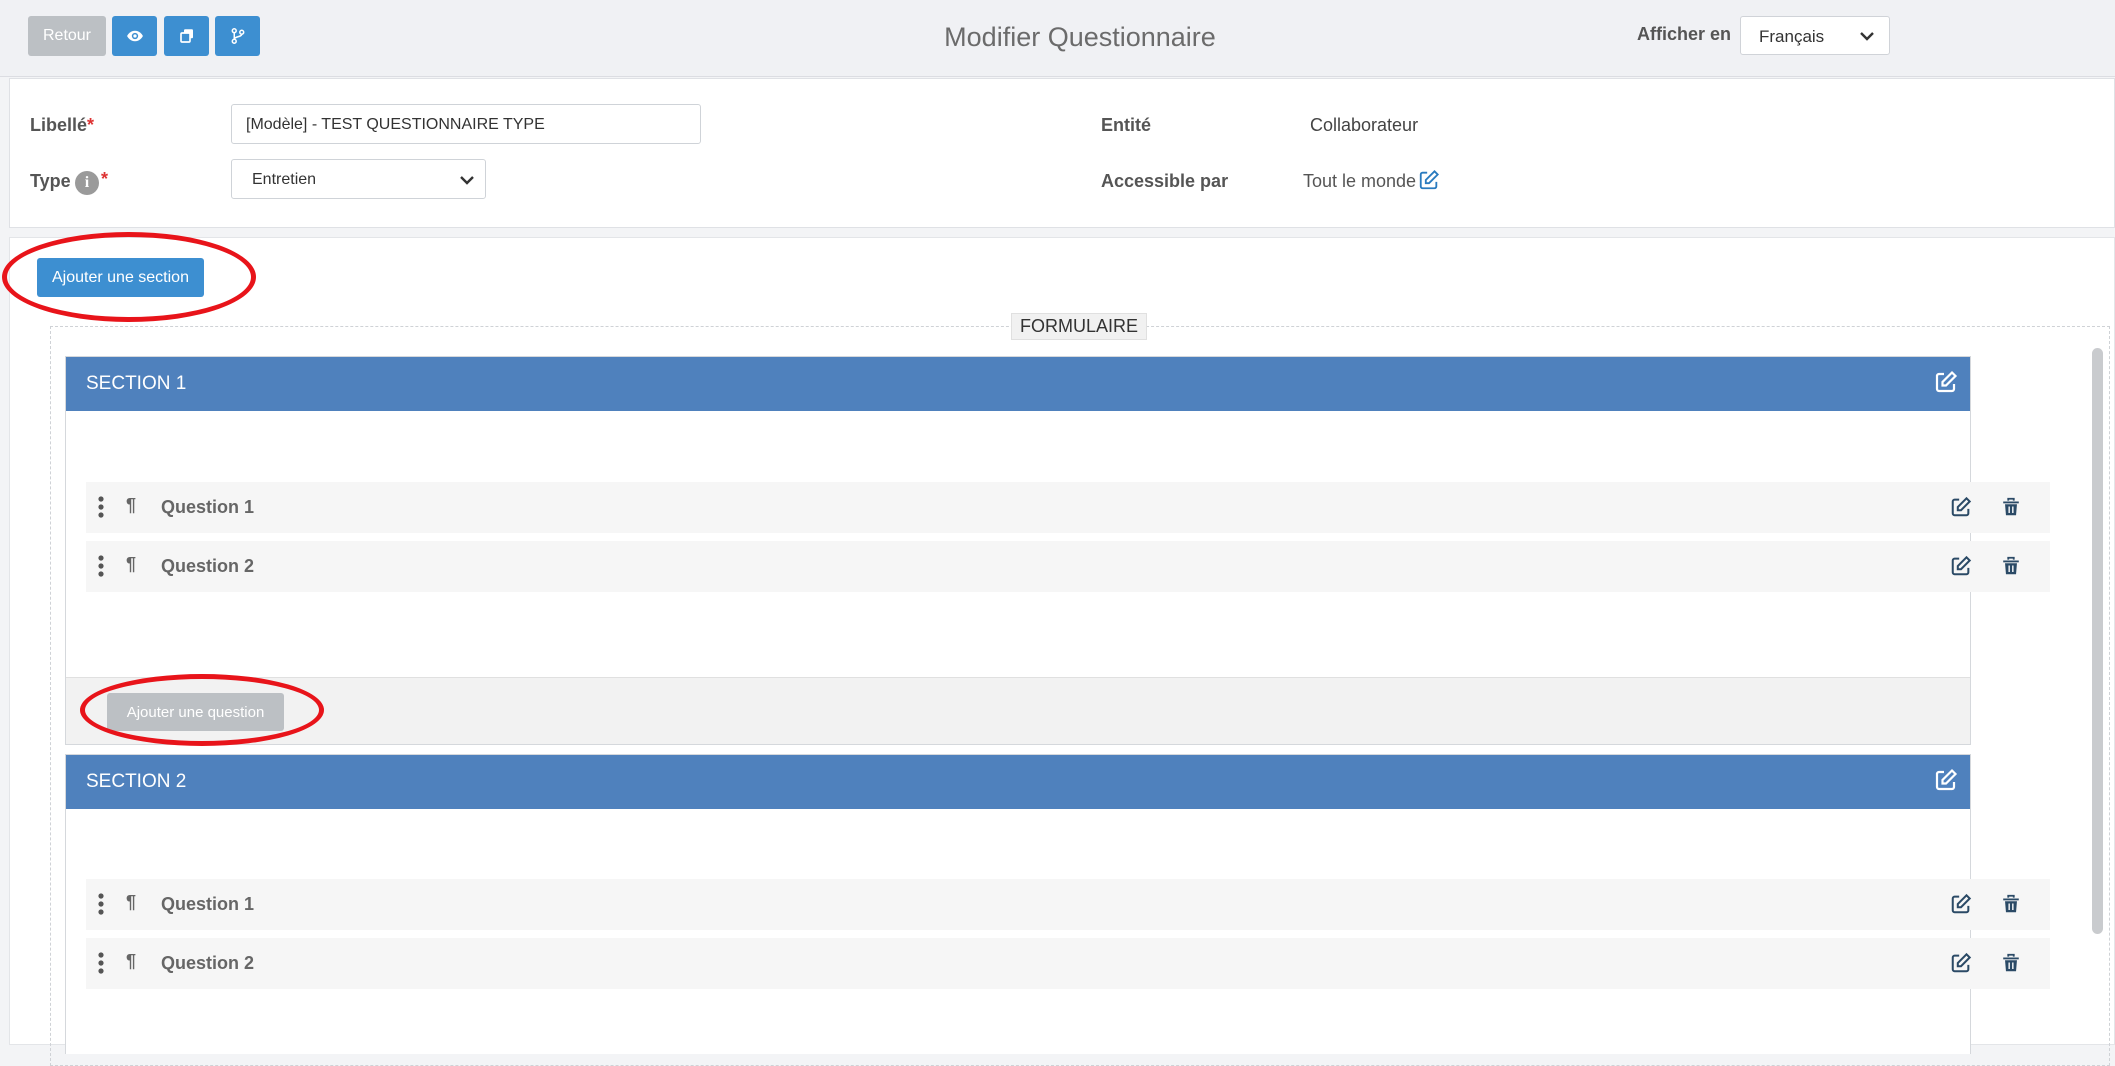 This screenshot has width=2115, height=1066. I want to click on display-language-label: Afficher en, so click(1684, 34).